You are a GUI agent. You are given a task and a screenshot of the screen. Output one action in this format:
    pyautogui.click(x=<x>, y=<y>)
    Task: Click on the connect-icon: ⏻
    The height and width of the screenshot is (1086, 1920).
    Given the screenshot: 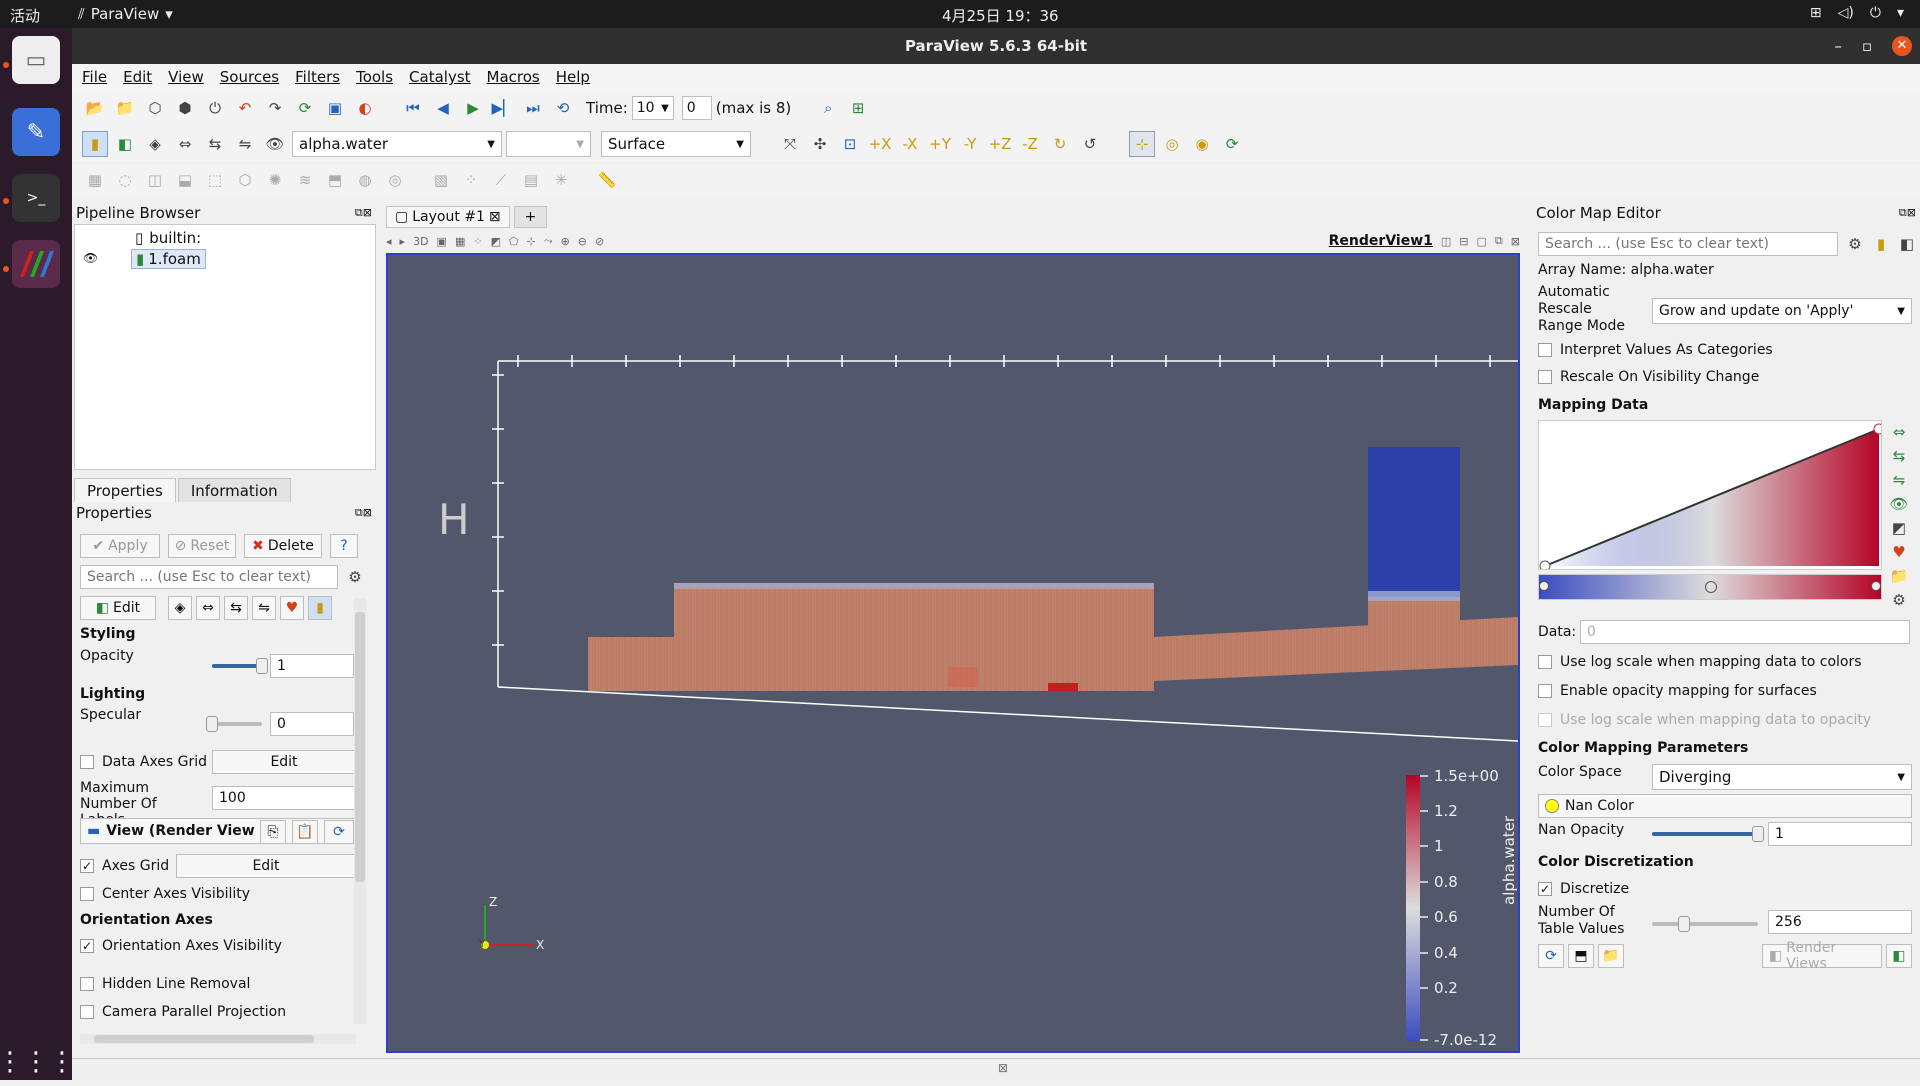 What is the action you would take?
    pyautogui.click(x=215, y=108)
    